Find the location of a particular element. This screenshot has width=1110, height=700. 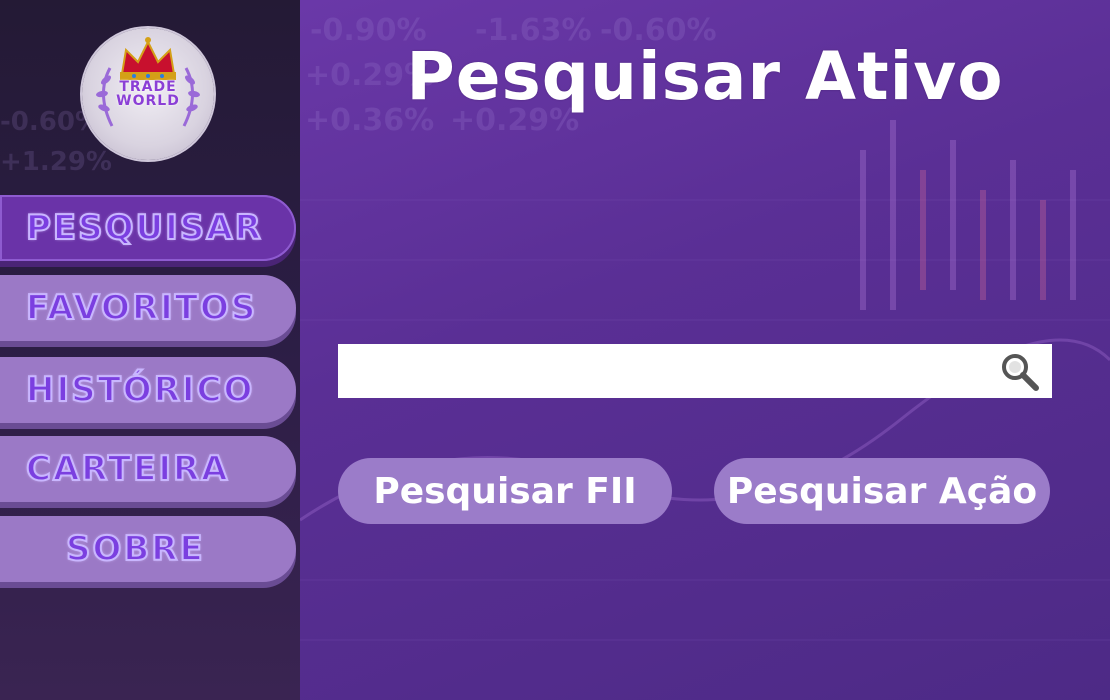

sidebar-item-sobre: SOBRE is located at coordinates (148, 549).